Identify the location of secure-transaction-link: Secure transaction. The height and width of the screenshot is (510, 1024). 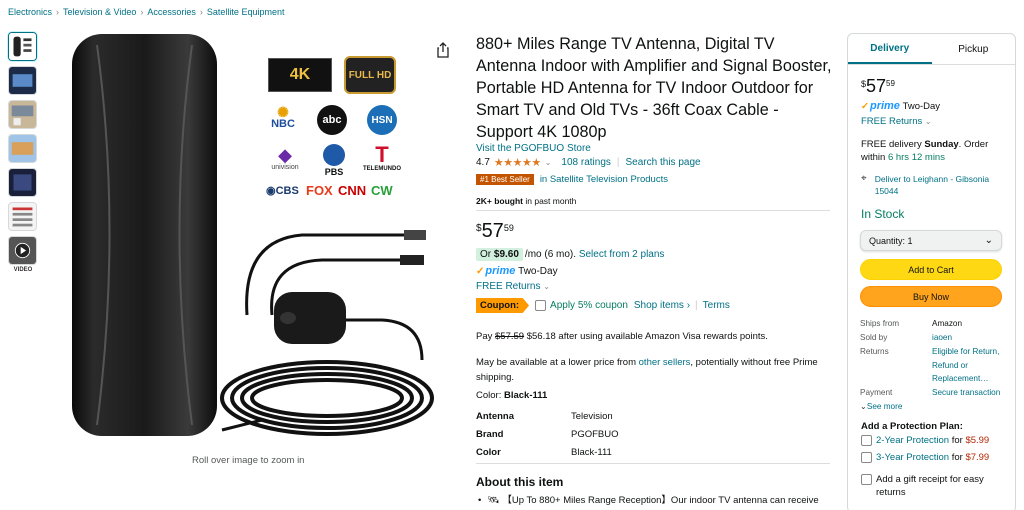
(969, 393).